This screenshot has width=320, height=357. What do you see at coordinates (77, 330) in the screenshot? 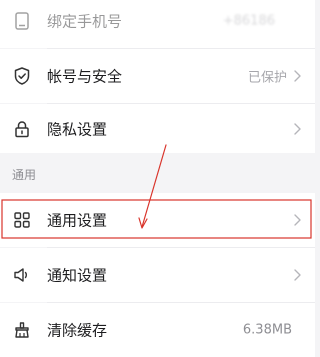
I see `clear-cache-label: 清除缓存` at bounding box center [77, 330].